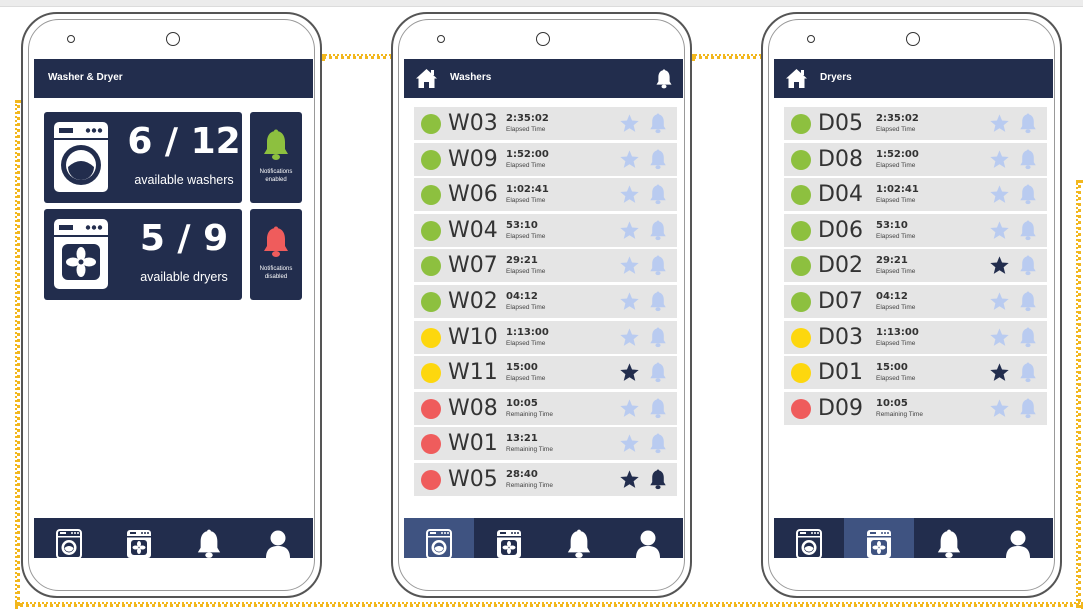 The image size is (1083, 610). What do you see at coordinates (545, 123) in the screenshot?
I see `list-item: W03 2:35:02 Elapsed Time` at bounding box center [545, 123].